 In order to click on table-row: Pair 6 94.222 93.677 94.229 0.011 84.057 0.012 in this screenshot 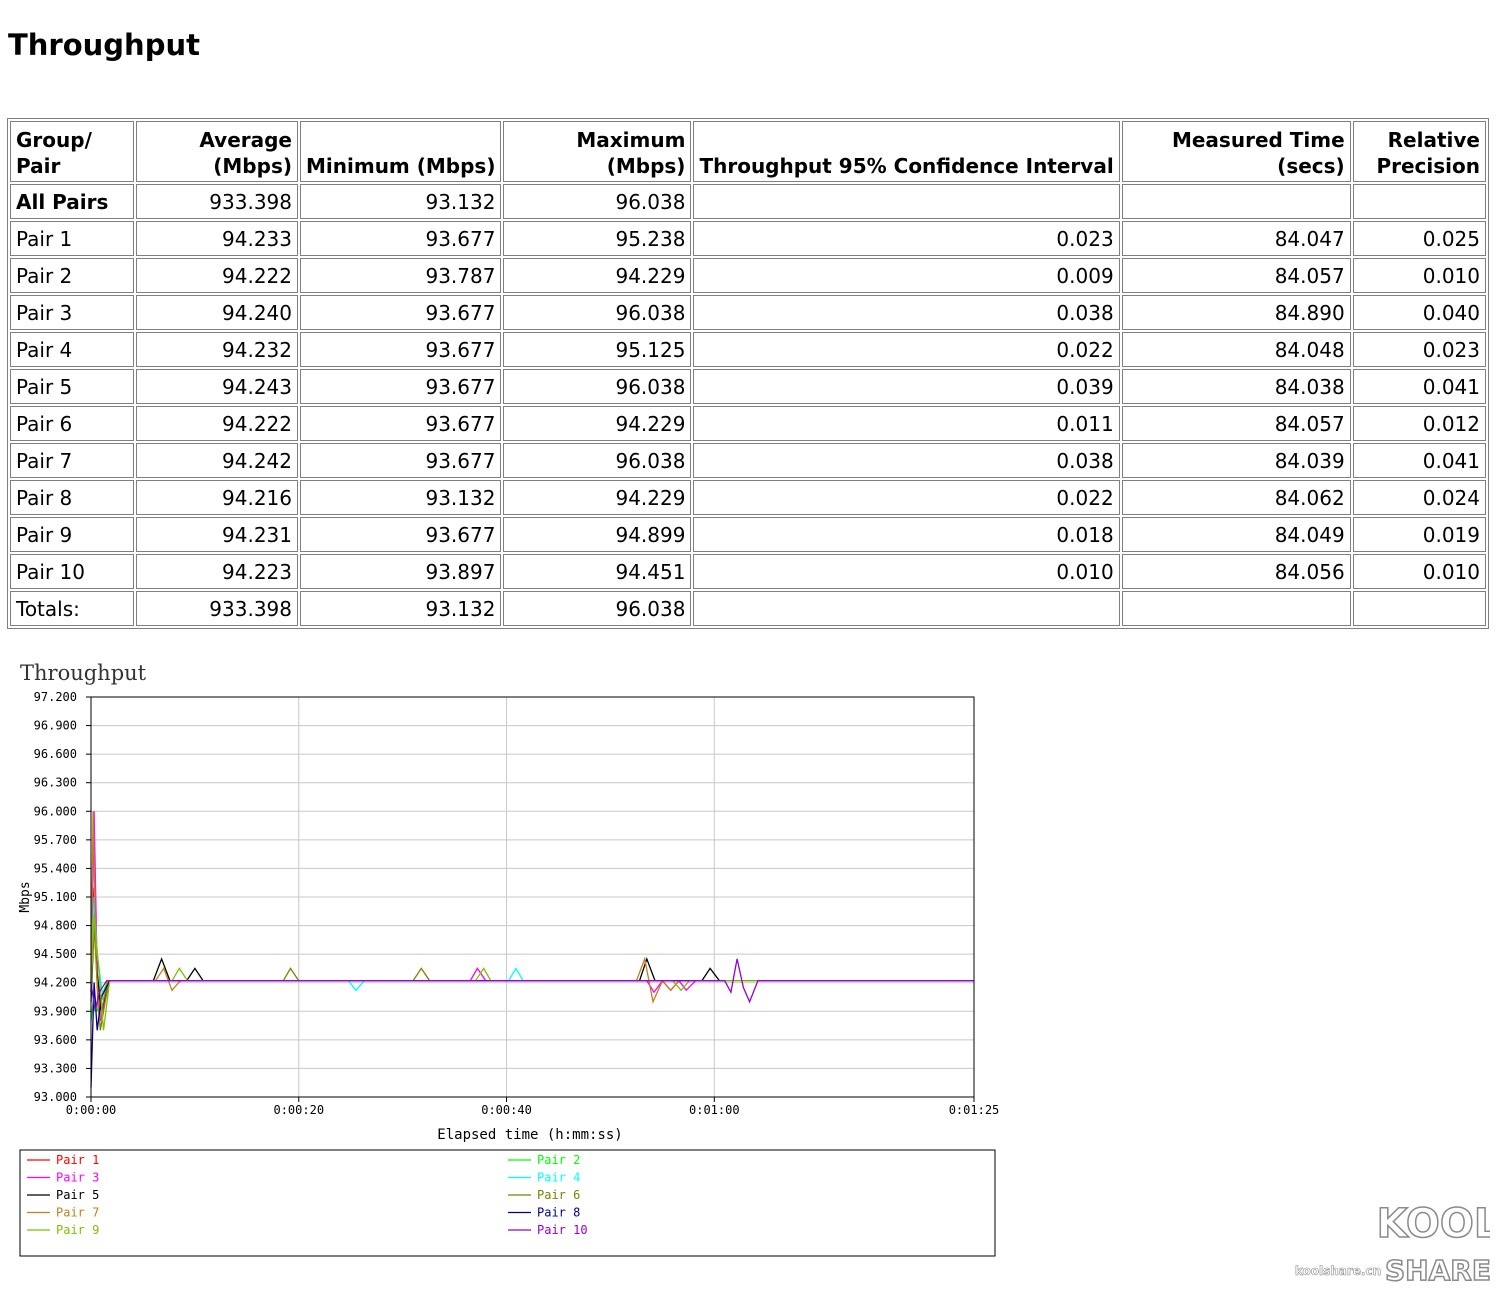, I will do `click(748, 423)`.